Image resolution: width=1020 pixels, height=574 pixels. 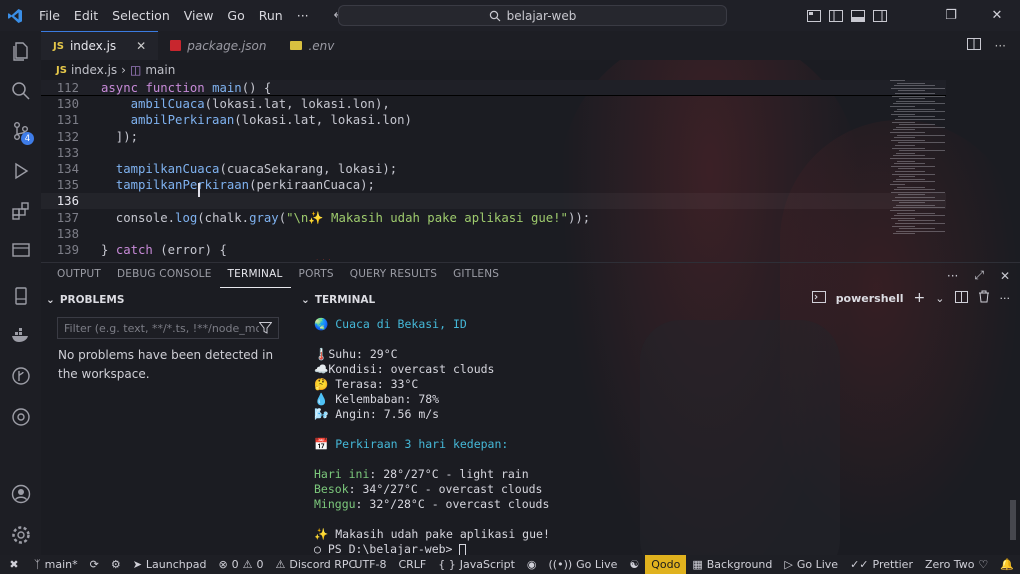 I want to click on code-line: 132 ]);, so click(x=493, y=137).